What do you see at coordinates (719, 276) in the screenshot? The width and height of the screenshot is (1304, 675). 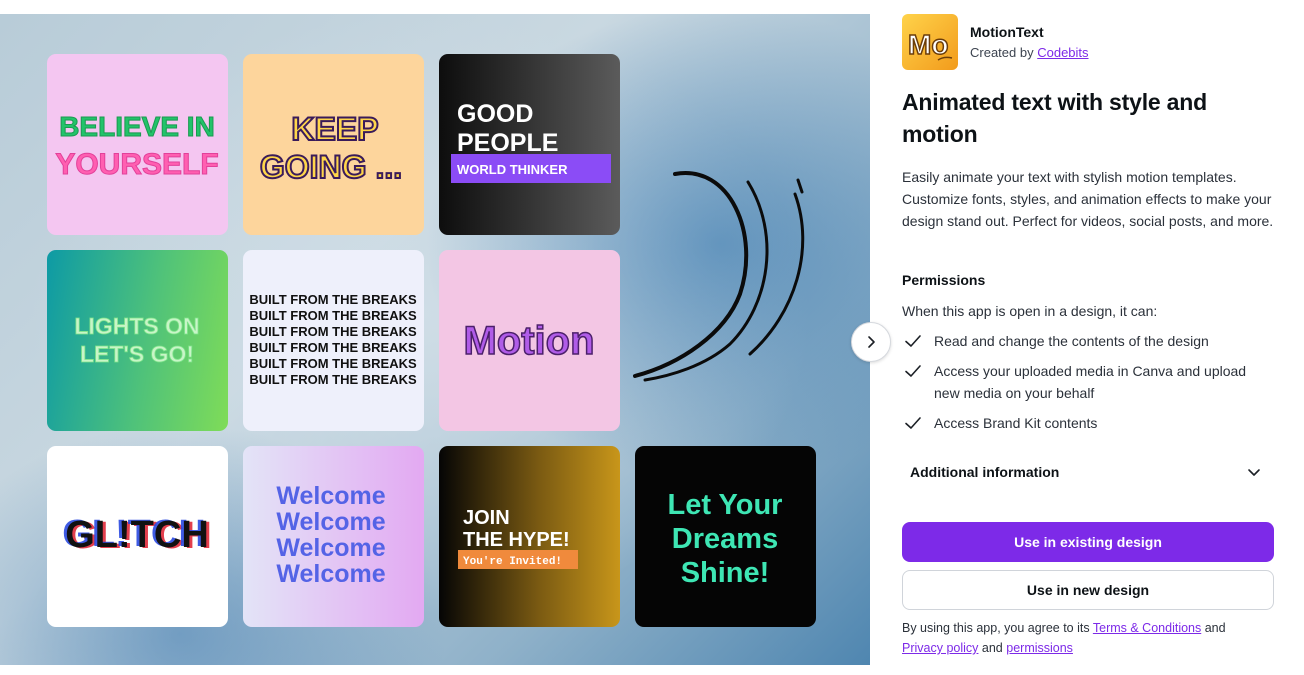 I see `motion-swoosh-decoration` at bounding box center [719, 276].